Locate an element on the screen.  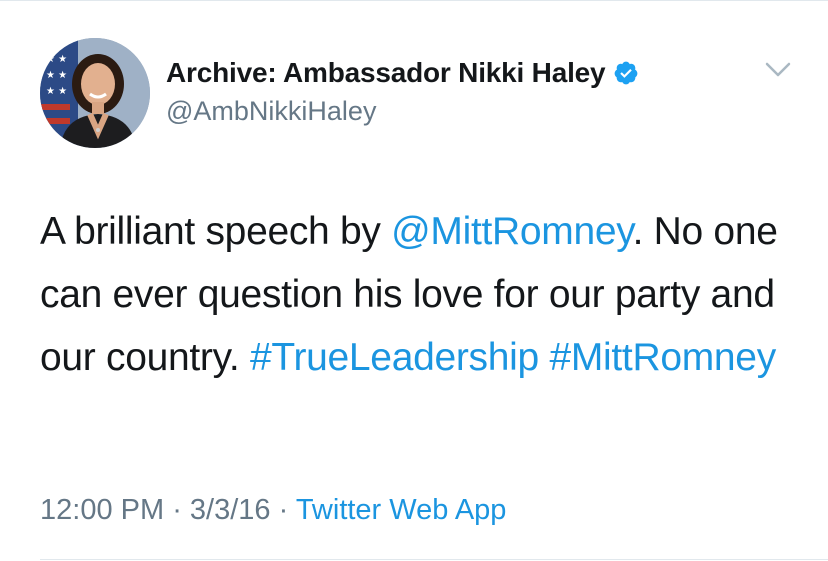
bottom-divider is located at coordinates (434, 559).